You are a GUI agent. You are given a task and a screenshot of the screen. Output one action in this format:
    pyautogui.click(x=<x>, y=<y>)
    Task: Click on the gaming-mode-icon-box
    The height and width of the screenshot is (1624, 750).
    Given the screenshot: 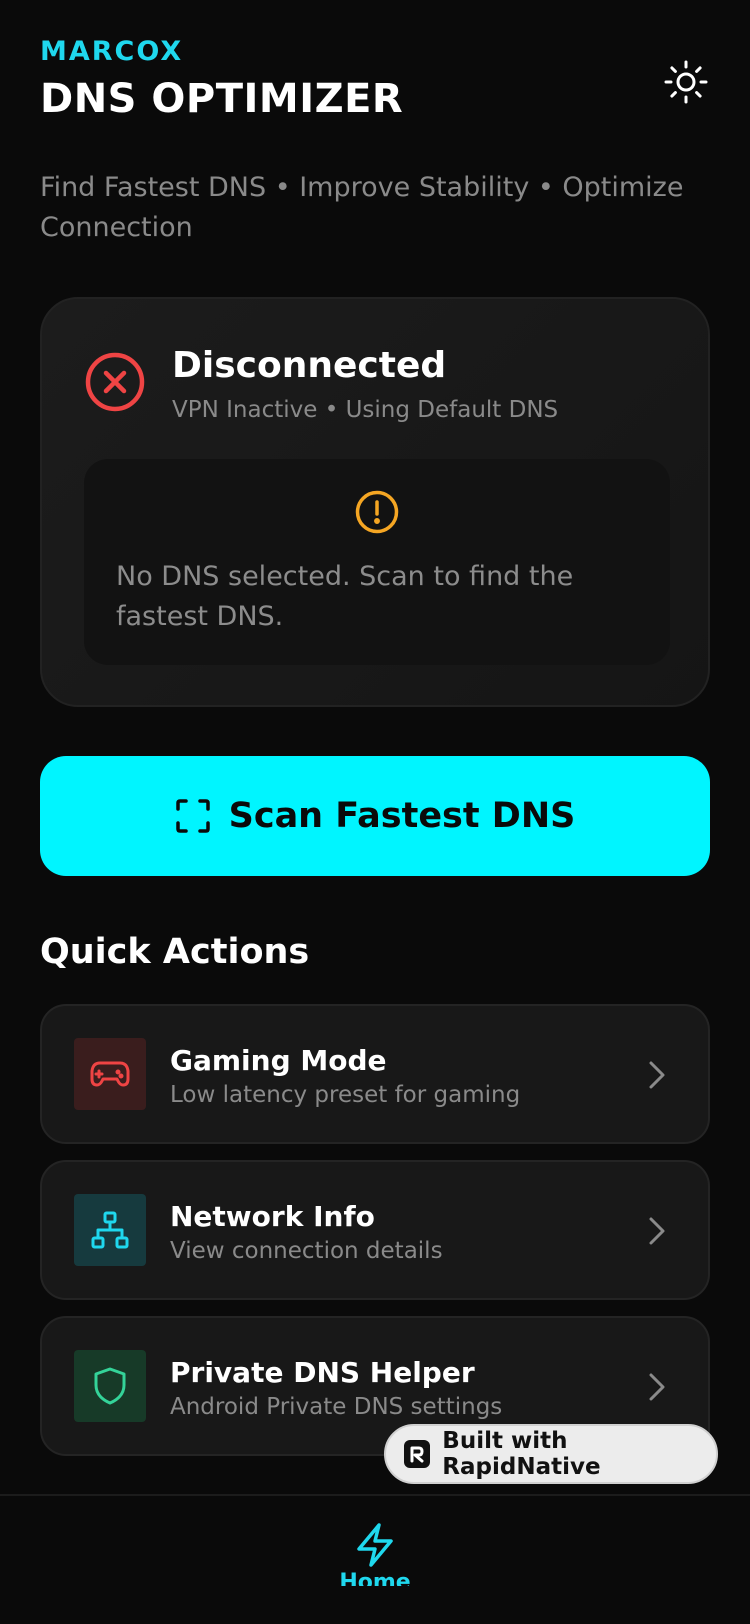 What is the action you would take?
    pyautogui.click(x=110, y=1074)
    